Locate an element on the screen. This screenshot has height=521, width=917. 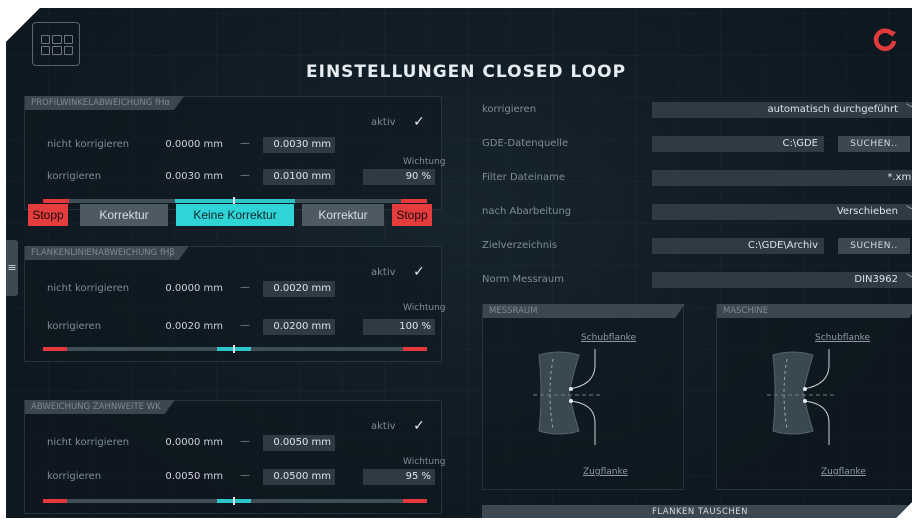
range-to-input: 0.0100 mm is located at coordinates (299, 177).